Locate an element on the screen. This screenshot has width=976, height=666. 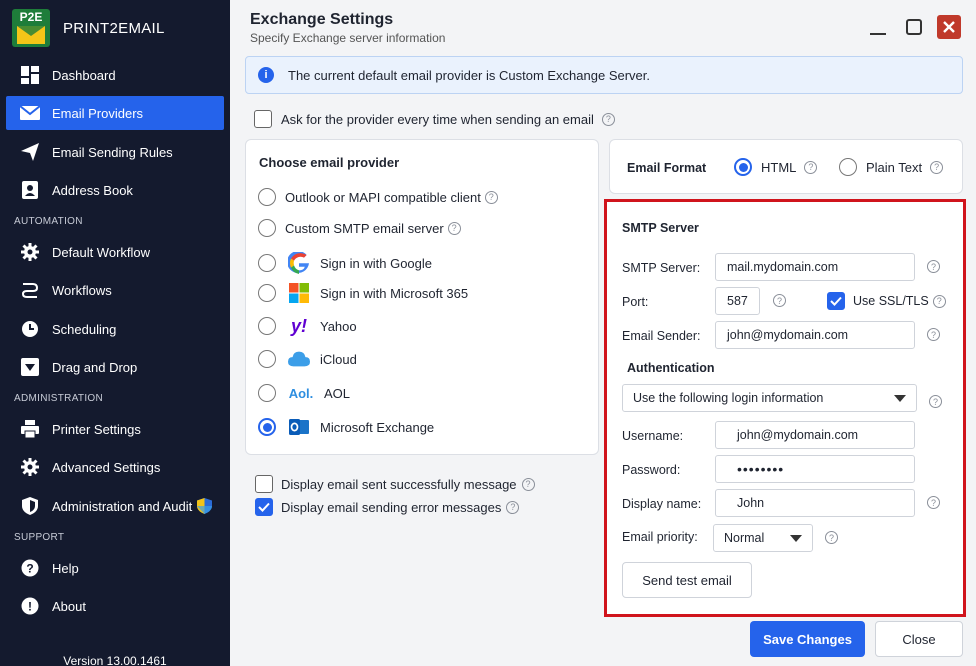
brand: P2E PRINT2EMAIL is located at coordinates (88, 28).